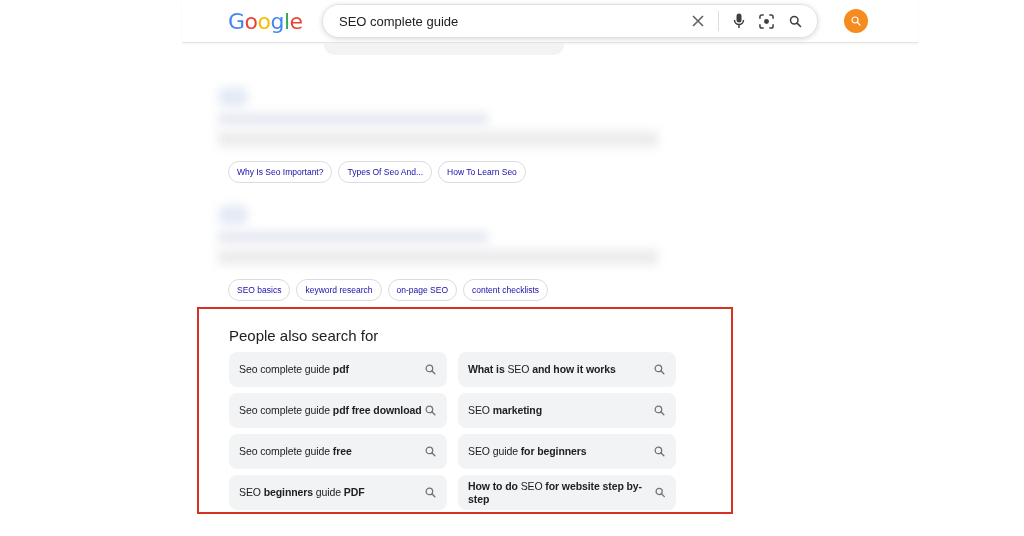 The image size is (1024, 536). Describe the element at coordinates (304, 335) in the screenshot. I see `section-title: People also search for` at that location.